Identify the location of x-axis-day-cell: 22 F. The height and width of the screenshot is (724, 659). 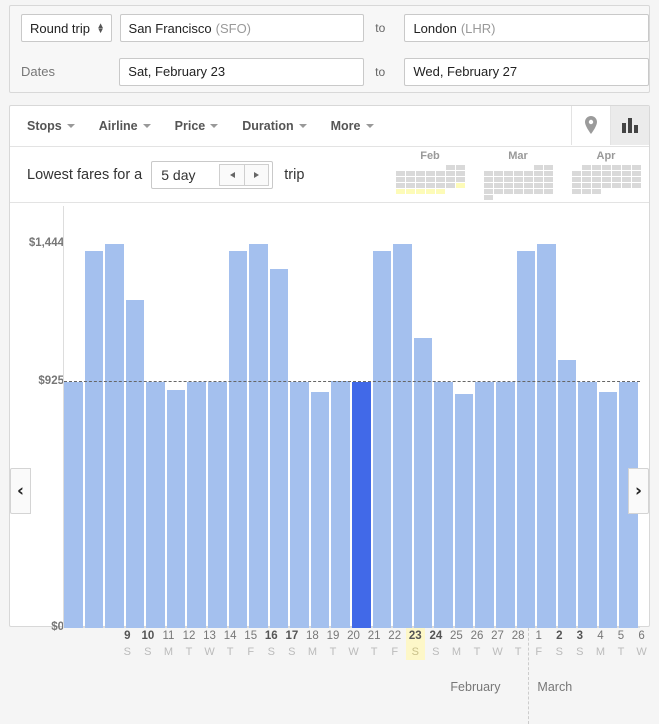
(394, 644).